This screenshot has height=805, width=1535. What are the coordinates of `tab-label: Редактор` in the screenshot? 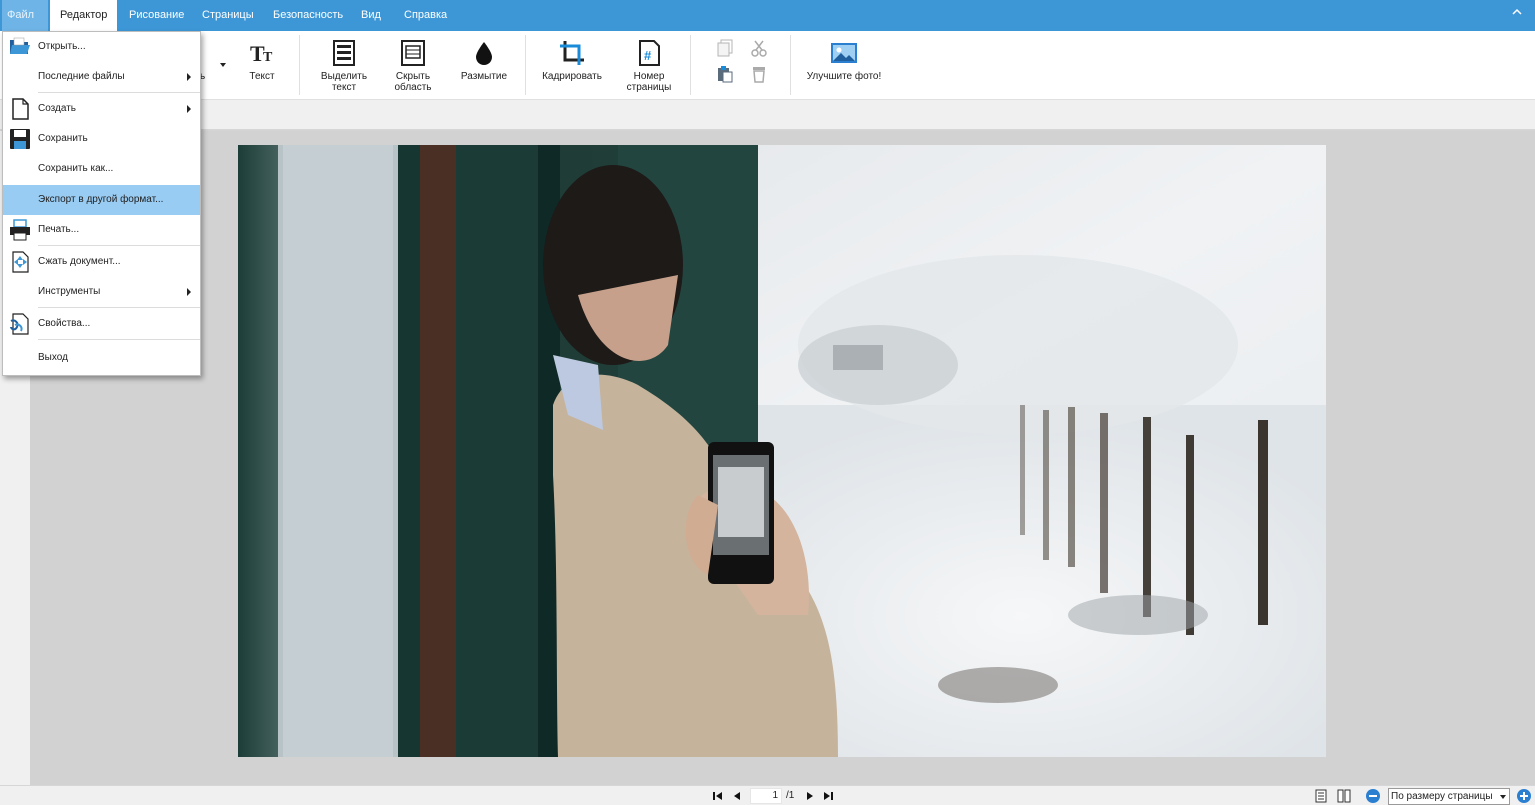 It's located at (84, 15).